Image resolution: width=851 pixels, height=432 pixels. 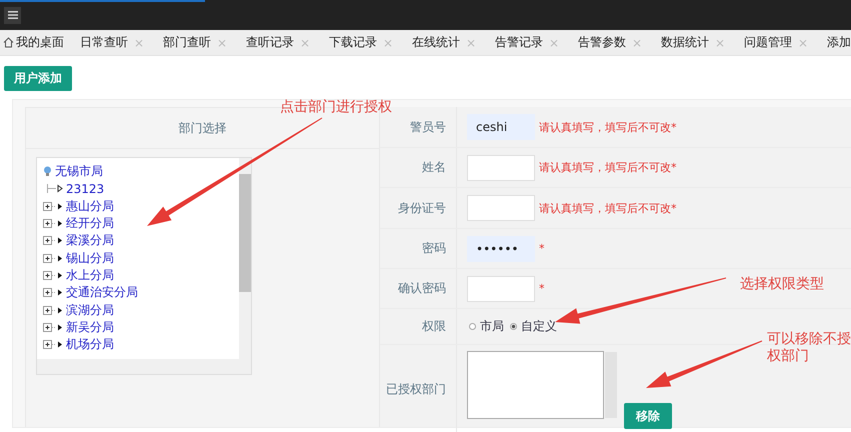 I want to click on tree-item: 交通治安分局, so click(x=102, y=293).